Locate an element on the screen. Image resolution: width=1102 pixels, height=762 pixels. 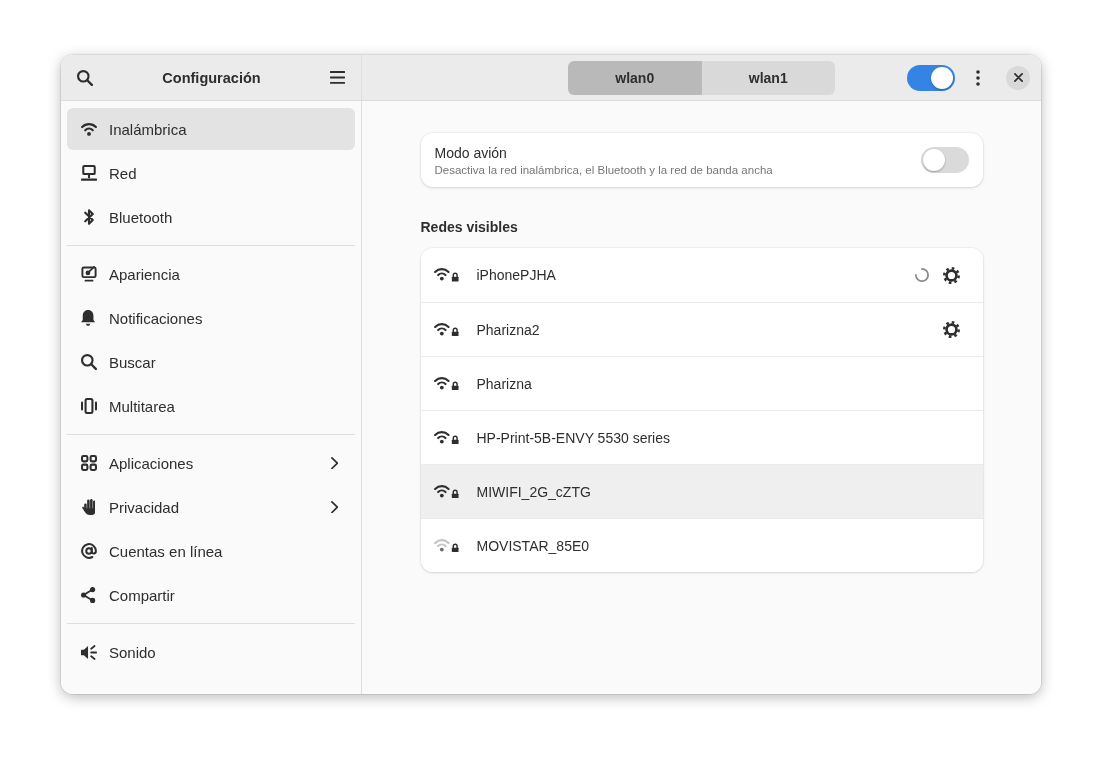
sidebar-title: Configuración is located at coordinates (211, 77).